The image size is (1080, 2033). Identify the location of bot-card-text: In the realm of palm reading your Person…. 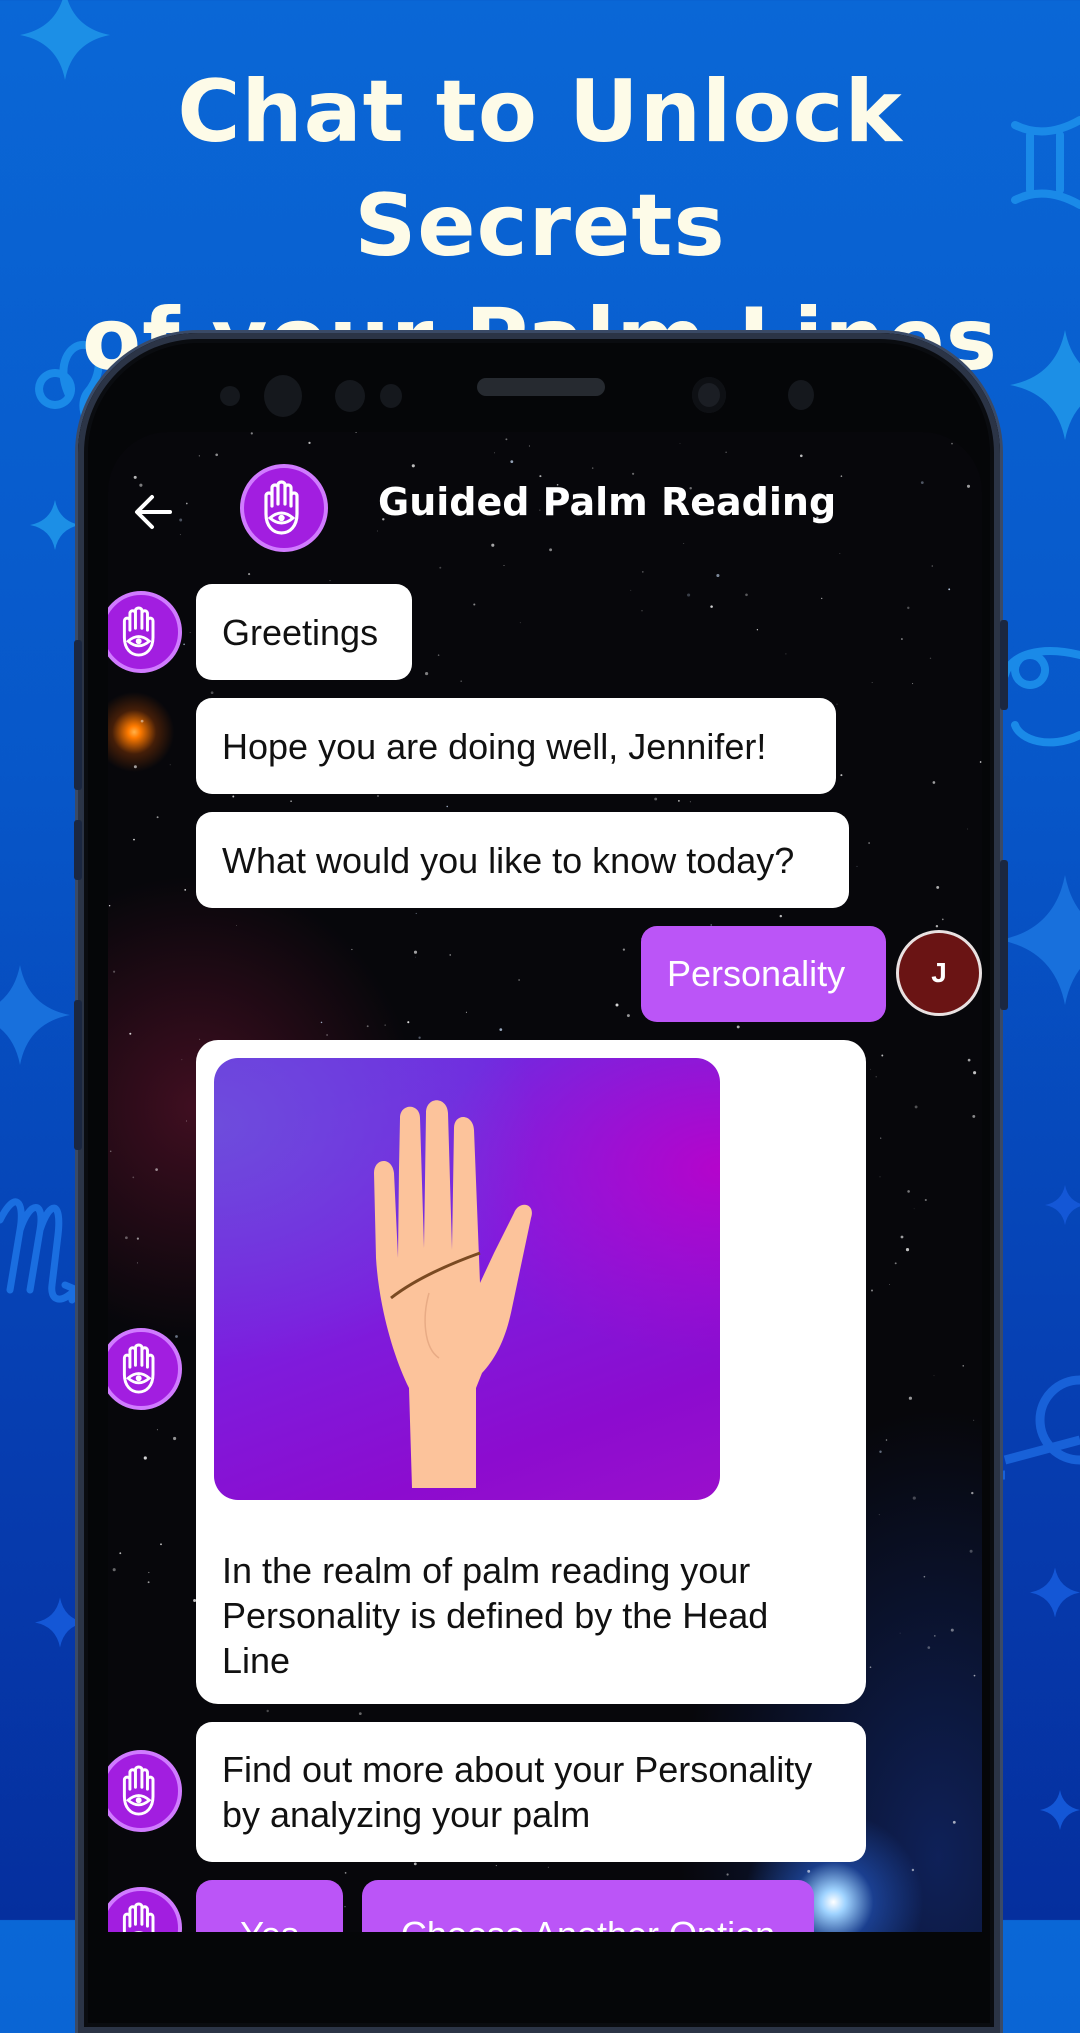
(495, 1615).